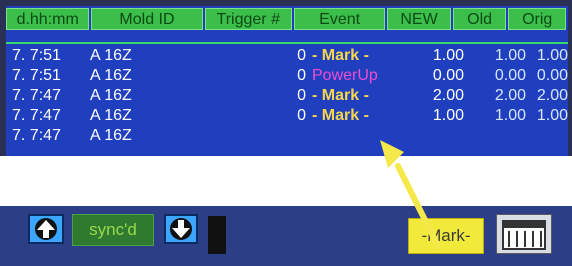  I want to click on cell-new: 0.00, so click(448, 75).